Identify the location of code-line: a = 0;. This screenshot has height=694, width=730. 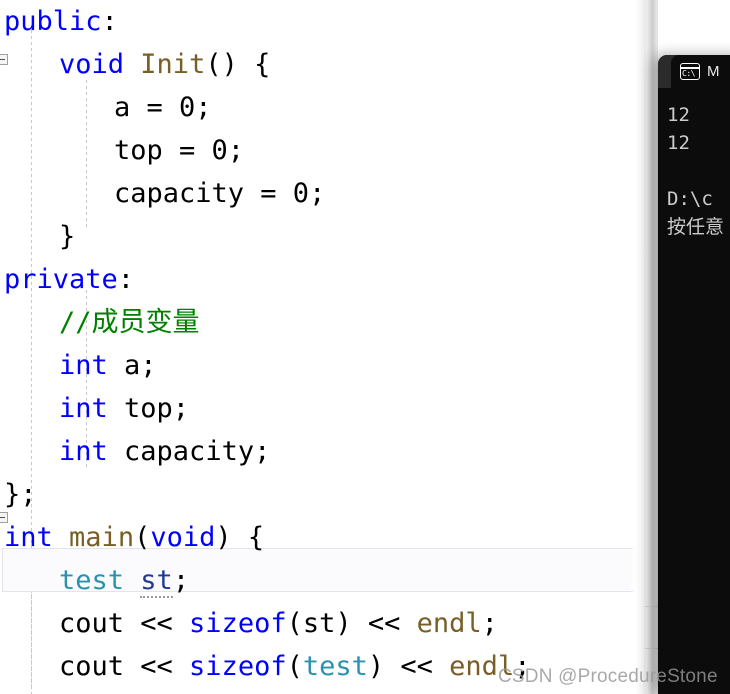
(323, 107).